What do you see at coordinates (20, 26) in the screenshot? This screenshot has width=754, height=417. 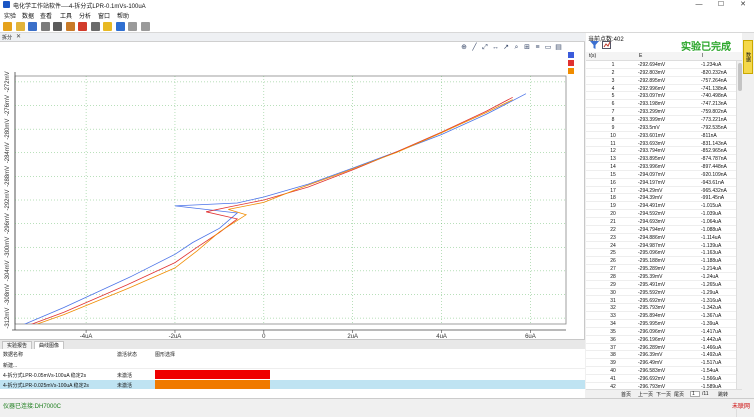 I see `open-icon` at bounding box center [20, 26].